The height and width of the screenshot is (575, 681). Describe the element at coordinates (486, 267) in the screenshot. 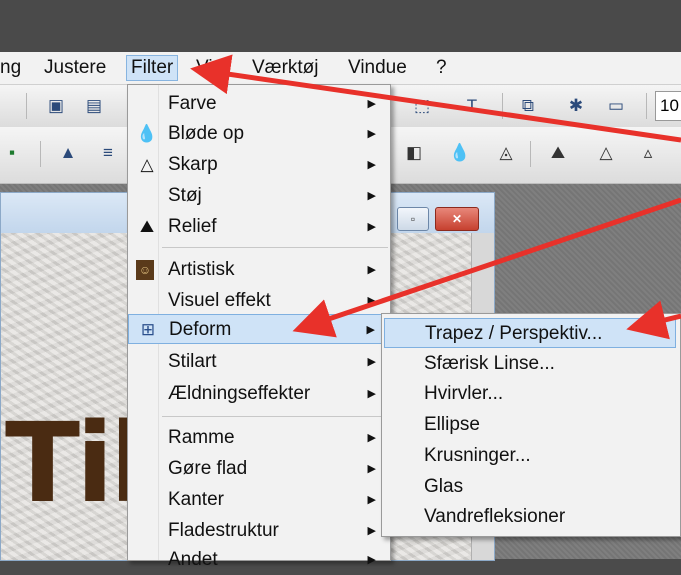

I see `arrow-to-deform` at that location.